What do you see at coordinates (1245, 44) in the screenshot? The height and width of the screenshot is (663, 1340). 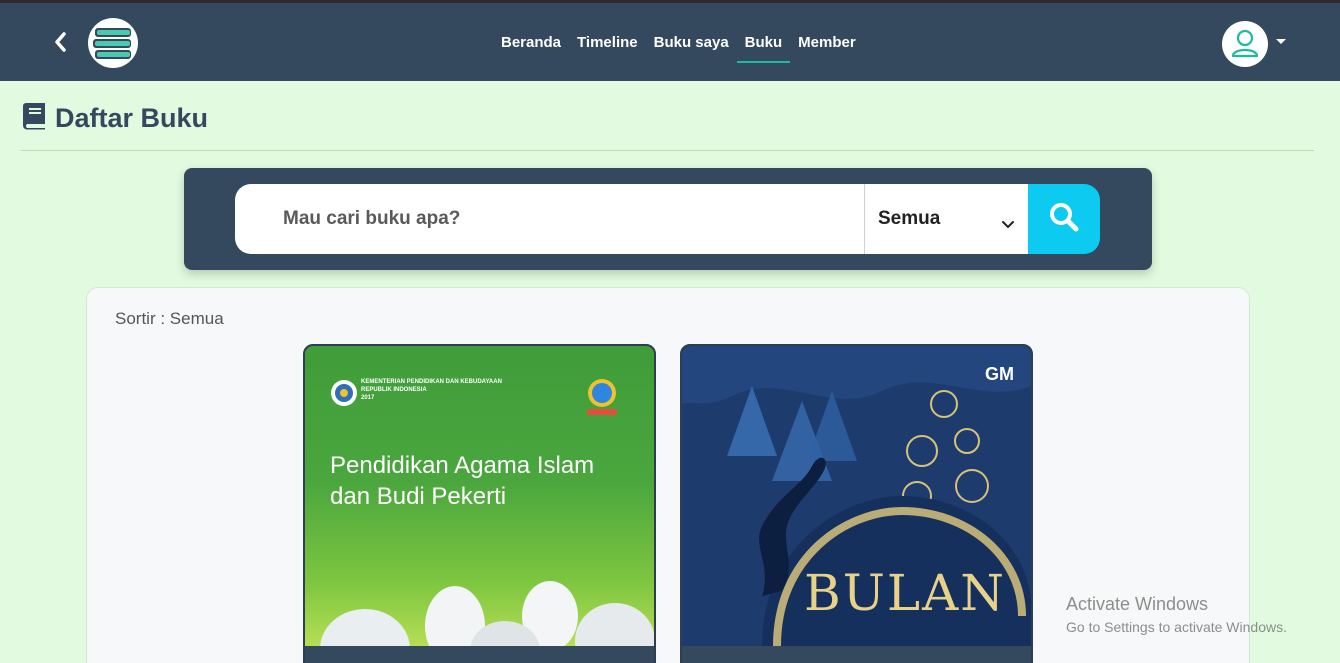 I see `user-avatar-icon` at bounding box center [1245, 44].